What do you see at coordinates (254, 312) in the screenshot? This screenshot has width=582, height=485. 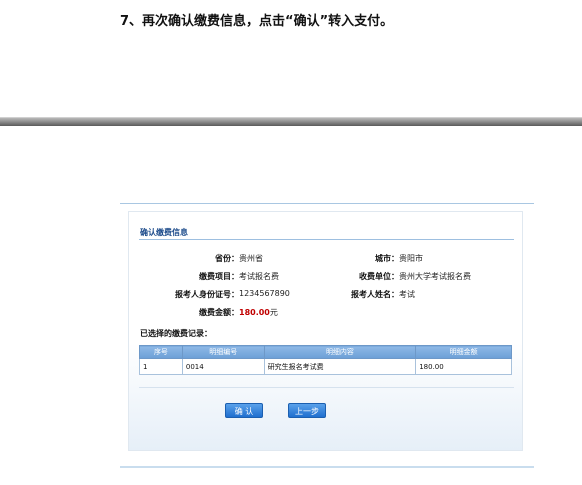 I see `amount-value: 180.00` at bounding box center [254, 312].